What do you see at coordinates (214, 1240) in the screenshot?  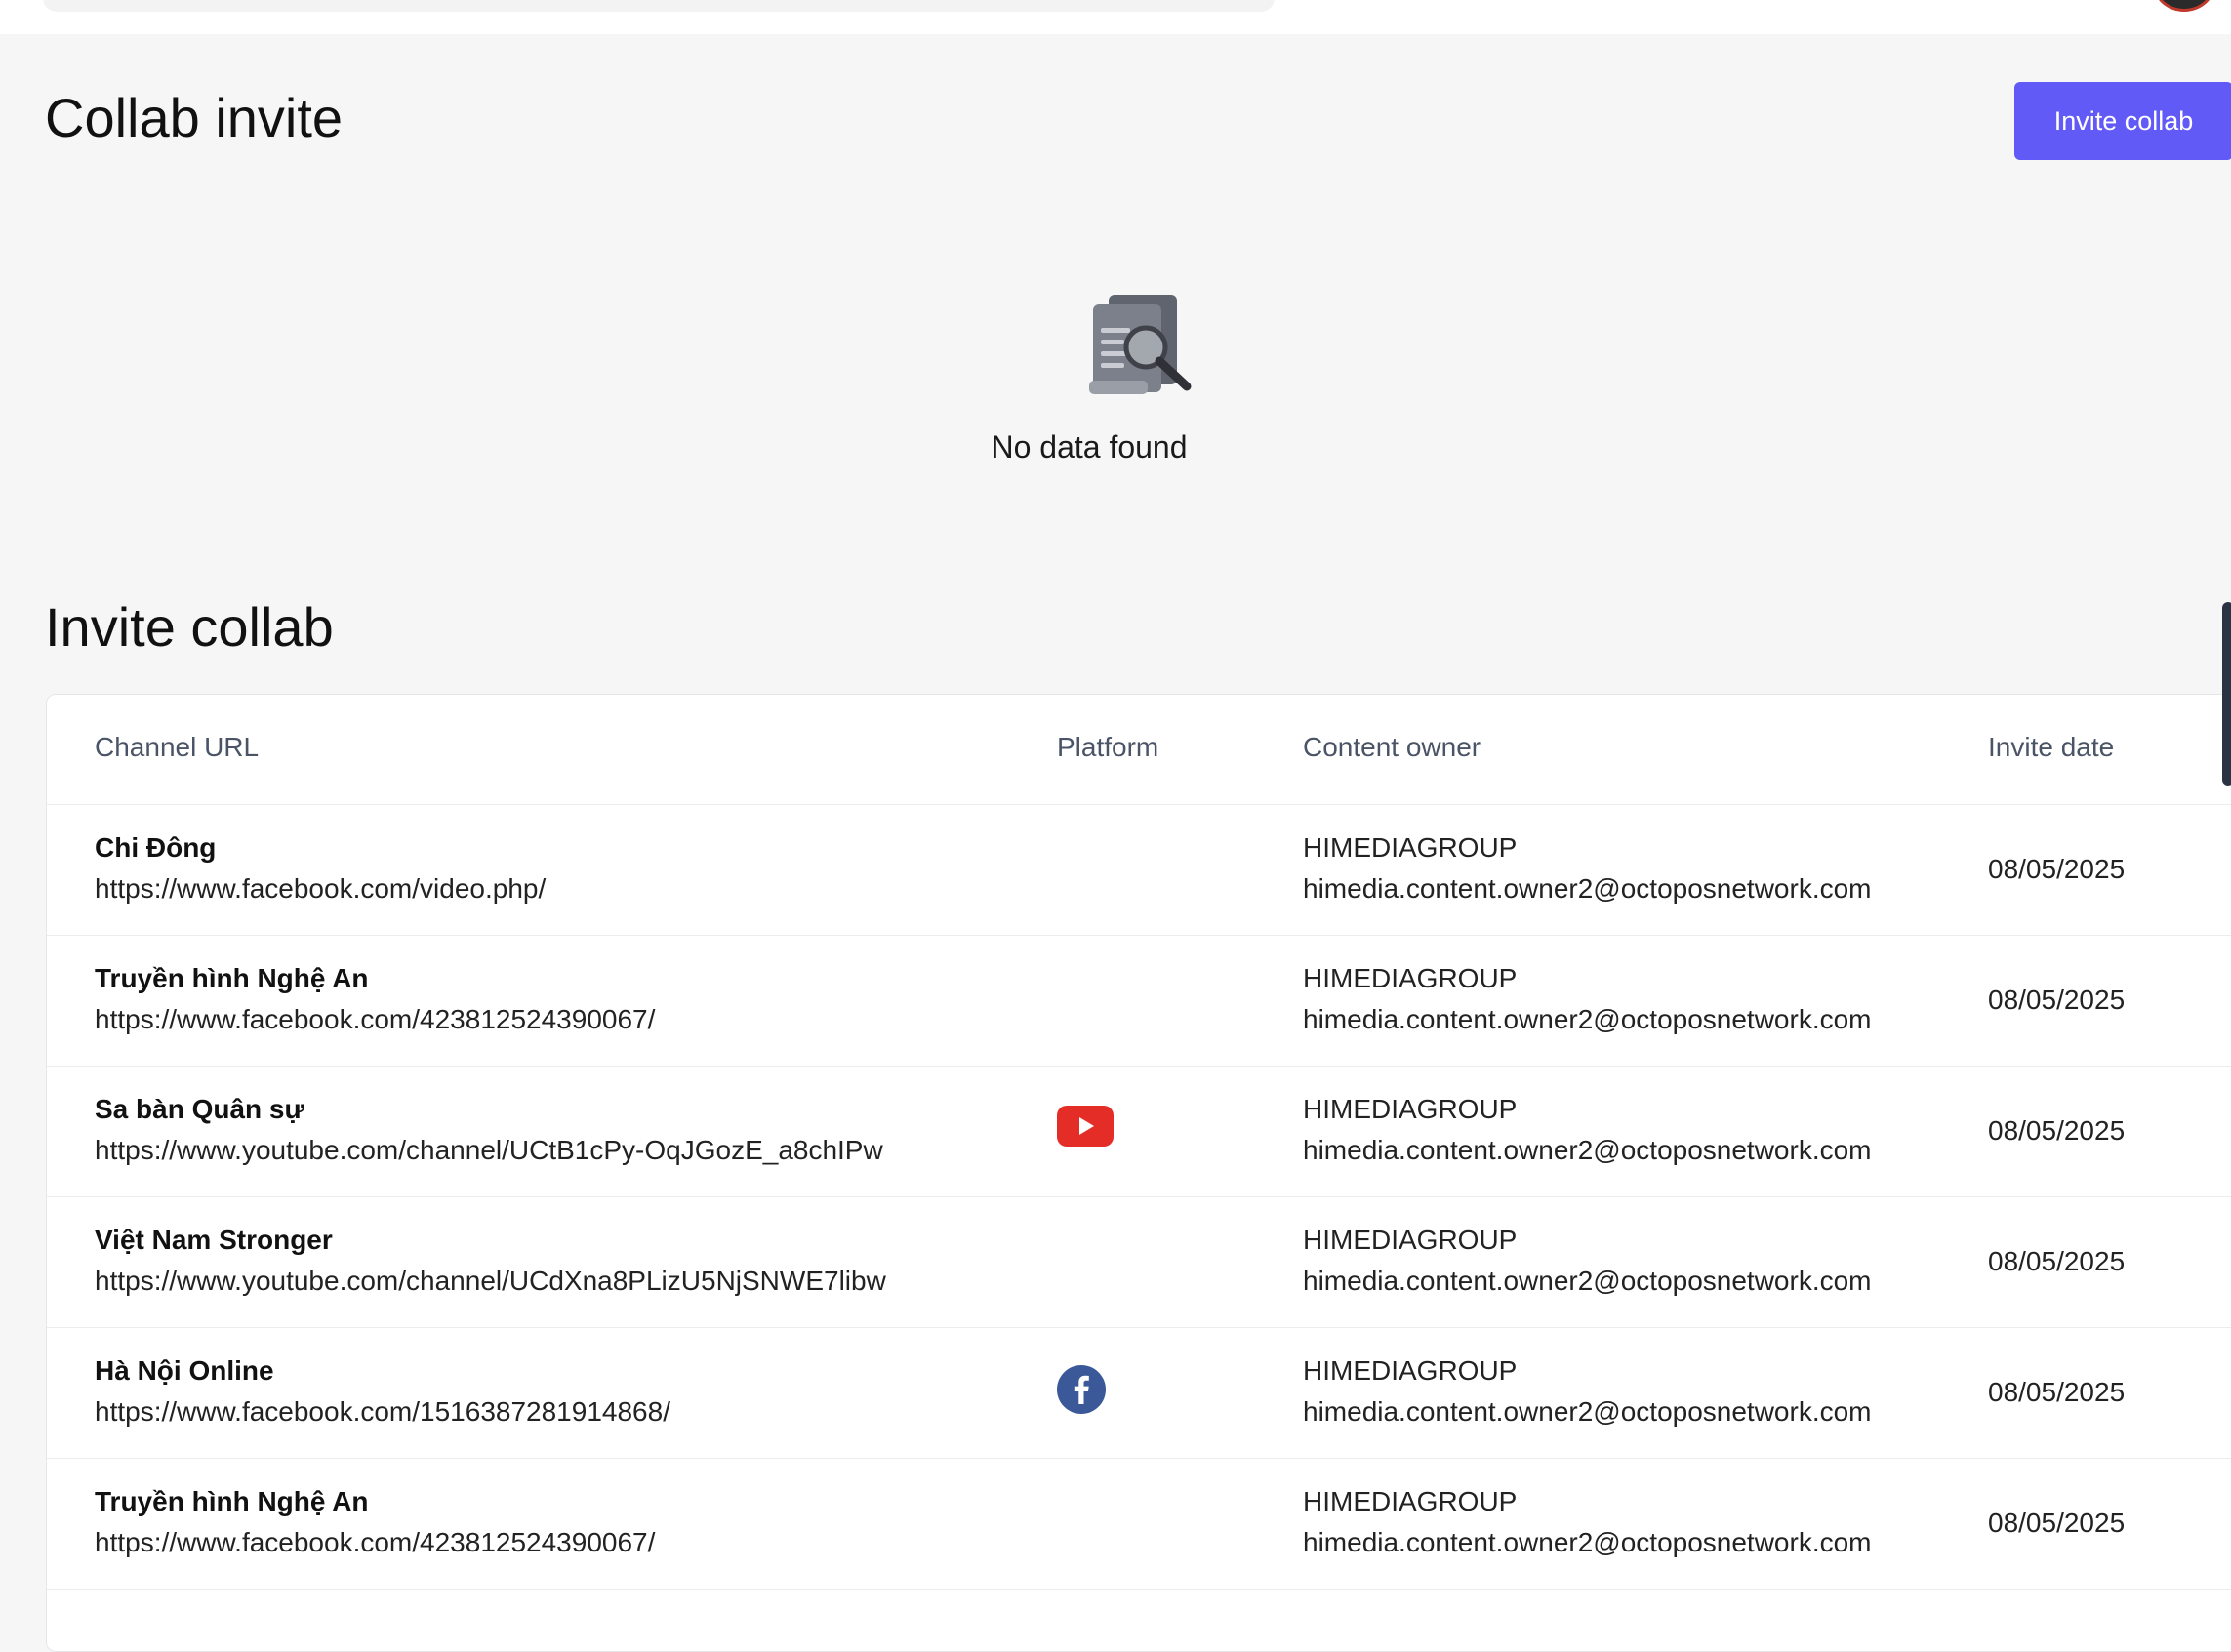 I see `channel-name: Việt Nam Stronger` at bounding box center [214, 1240].